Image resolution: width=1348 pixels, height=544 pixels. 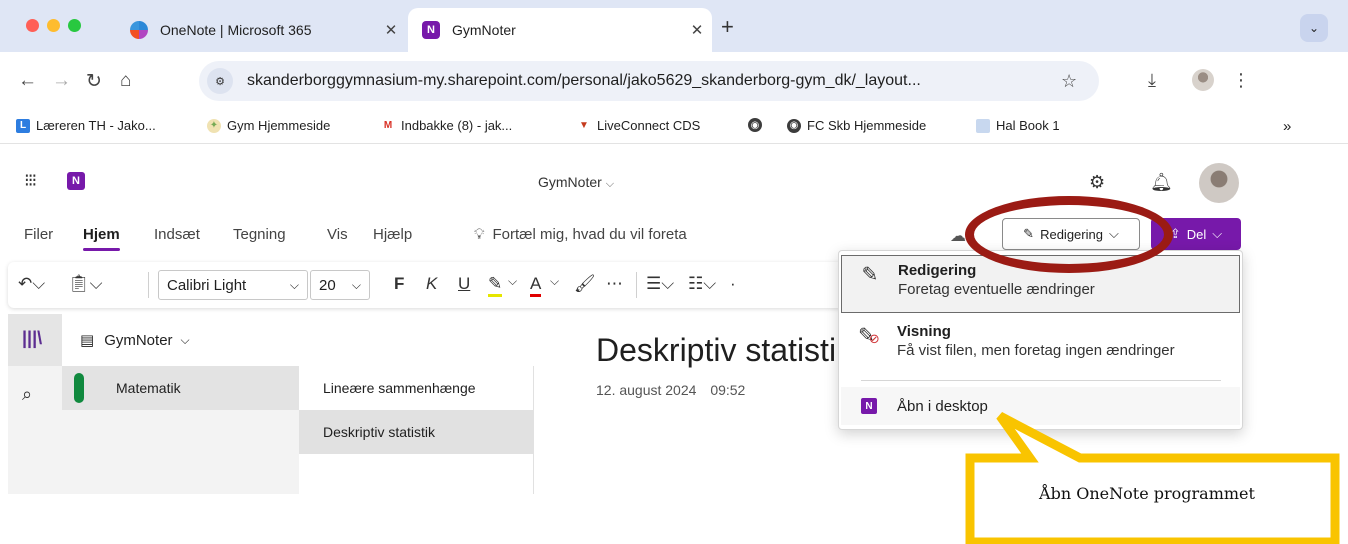 I want to click on chevron-down-icon: ⌄, so click(x=1314, y=28).